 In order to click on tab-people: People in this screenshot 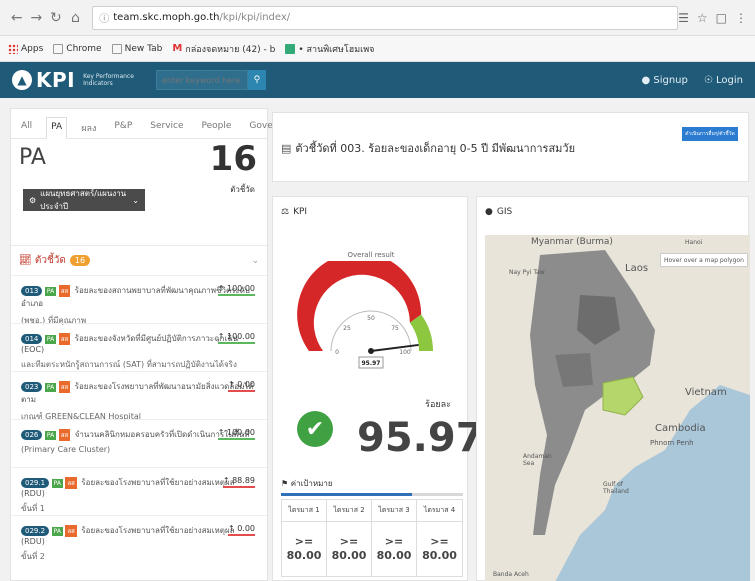, I will do `click(217, 127)`.